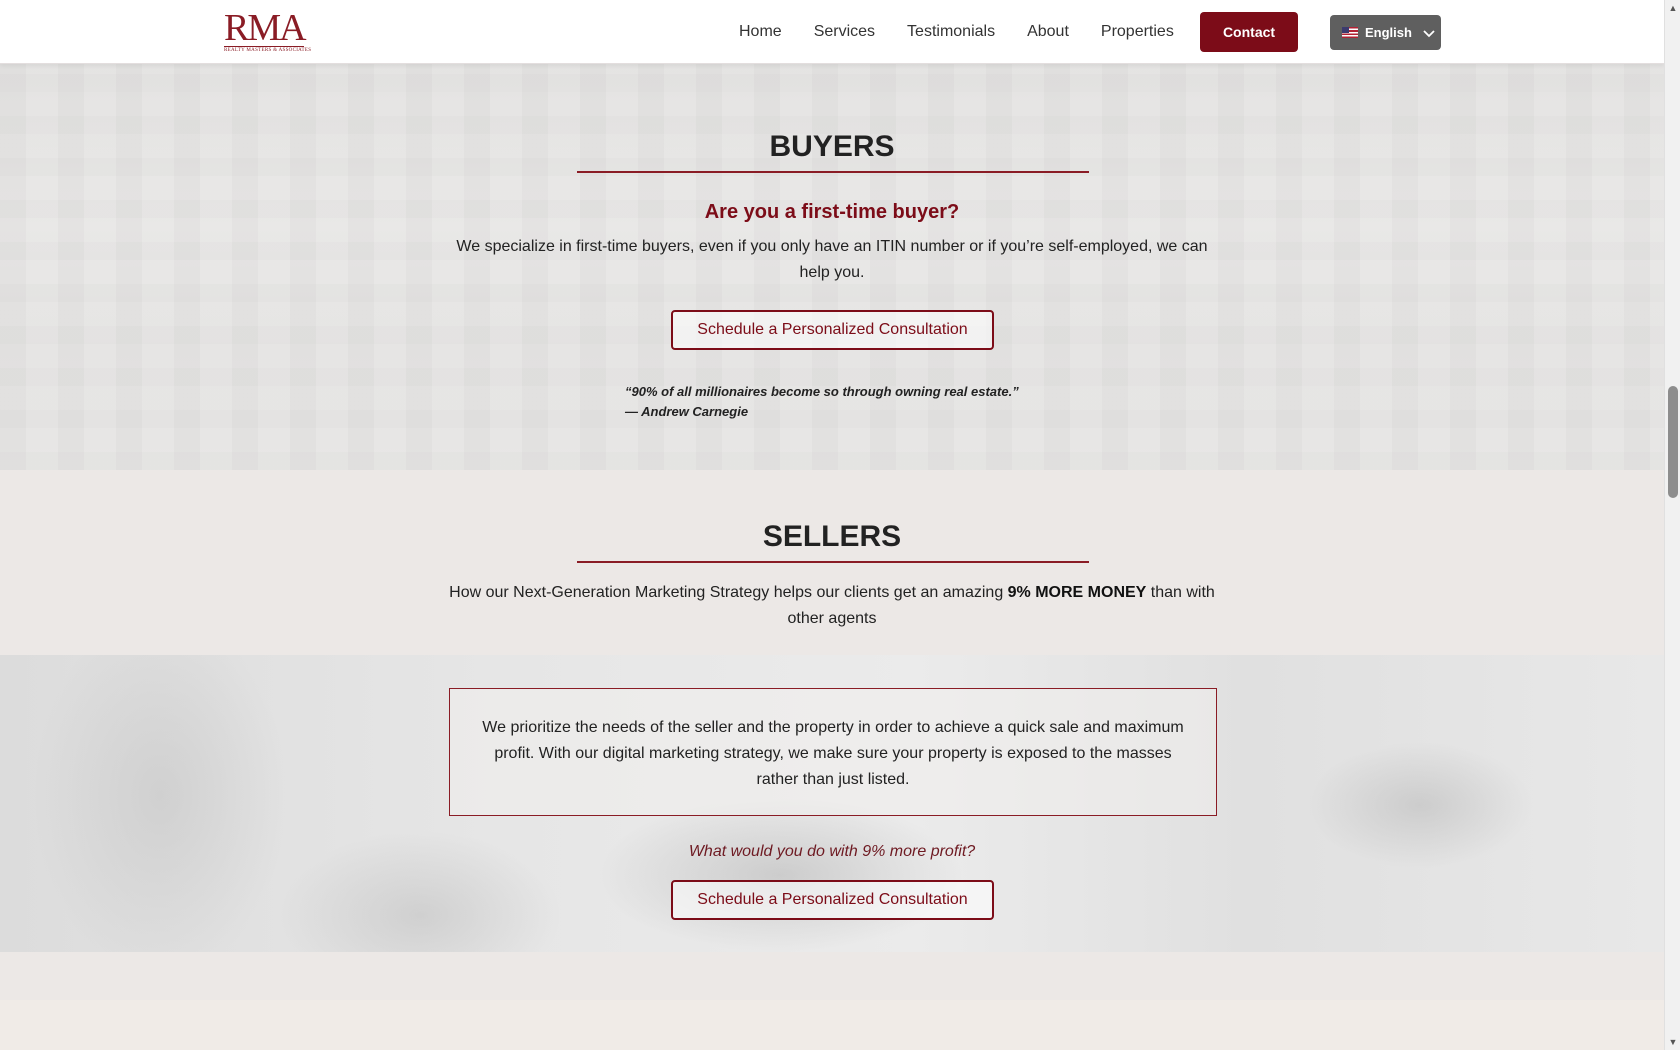 Image resolution: width=1680 pixels, height=1050 pixels. Describe the element at coordinates (1249, 32) in the screenshot. I see `contact-button: Contact` at that location.